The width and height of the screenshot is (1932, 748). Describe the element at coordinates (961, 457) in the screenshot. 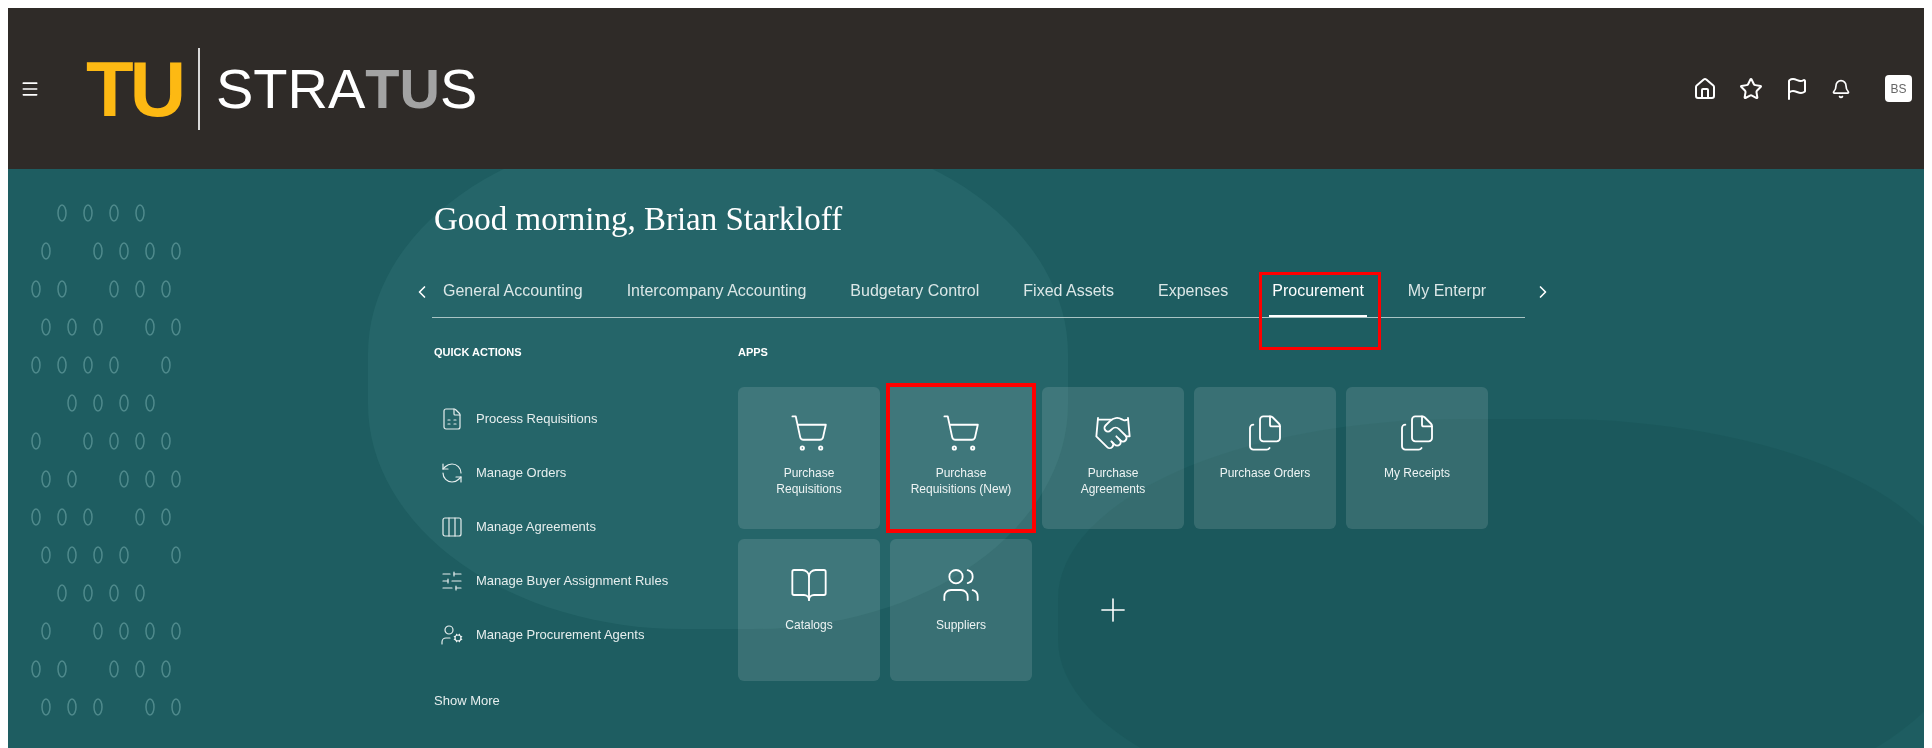

I see `app-tile: Purchase Requisitions (New)` at that location.